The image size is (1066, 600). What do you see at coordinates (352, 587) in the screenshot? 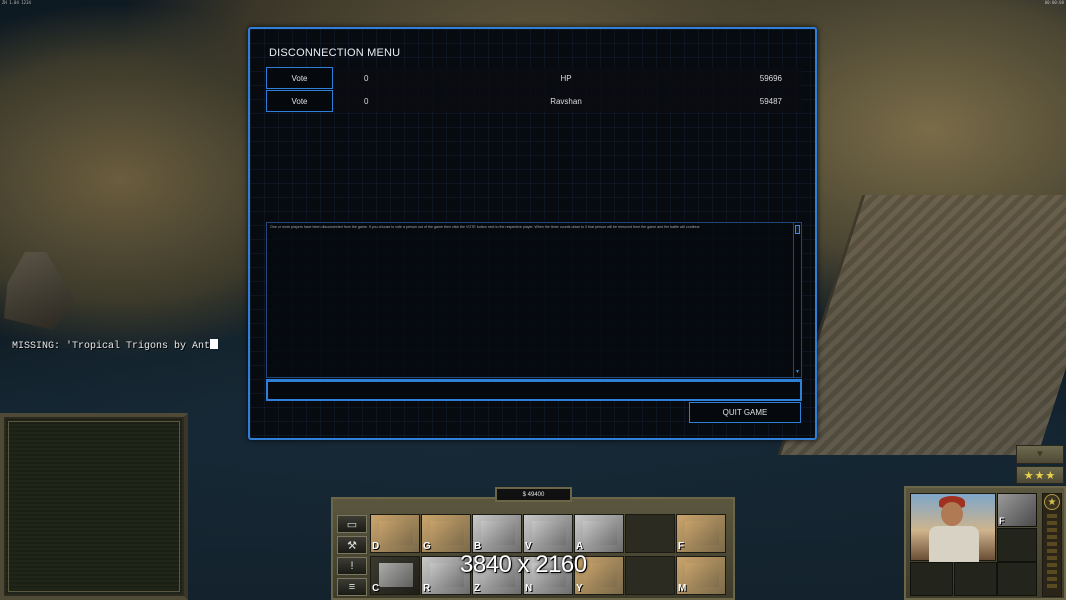
I see `list-icon: ≡` at bounding box center [352, 587].